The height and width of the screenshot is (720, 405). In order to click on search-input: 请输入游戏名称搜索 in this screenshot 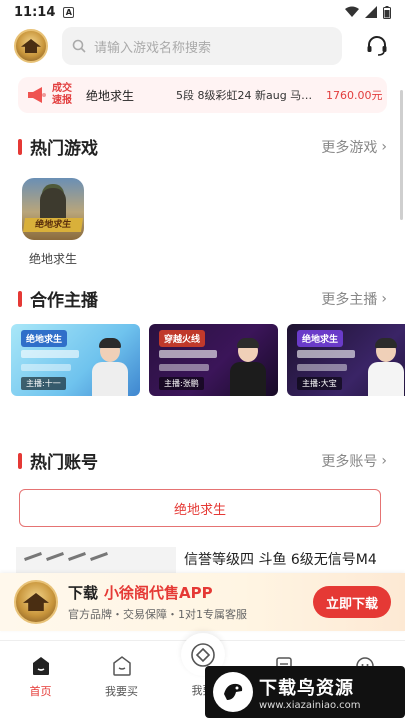, I will do `click(202, 46)`.